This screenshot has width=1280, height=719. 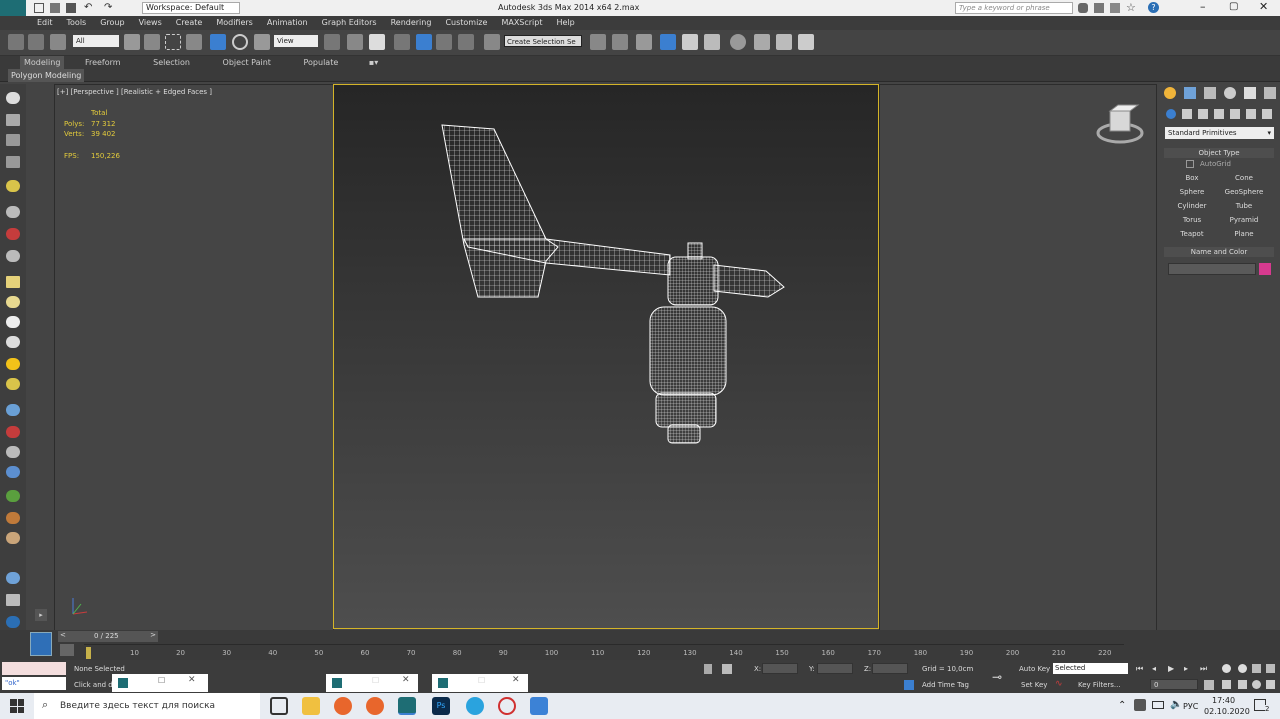 What do you see at coordinates (1227, 711) in the screenshot?
I see `clock-date: 02.10.2020` at bounding box center [1227, 711].